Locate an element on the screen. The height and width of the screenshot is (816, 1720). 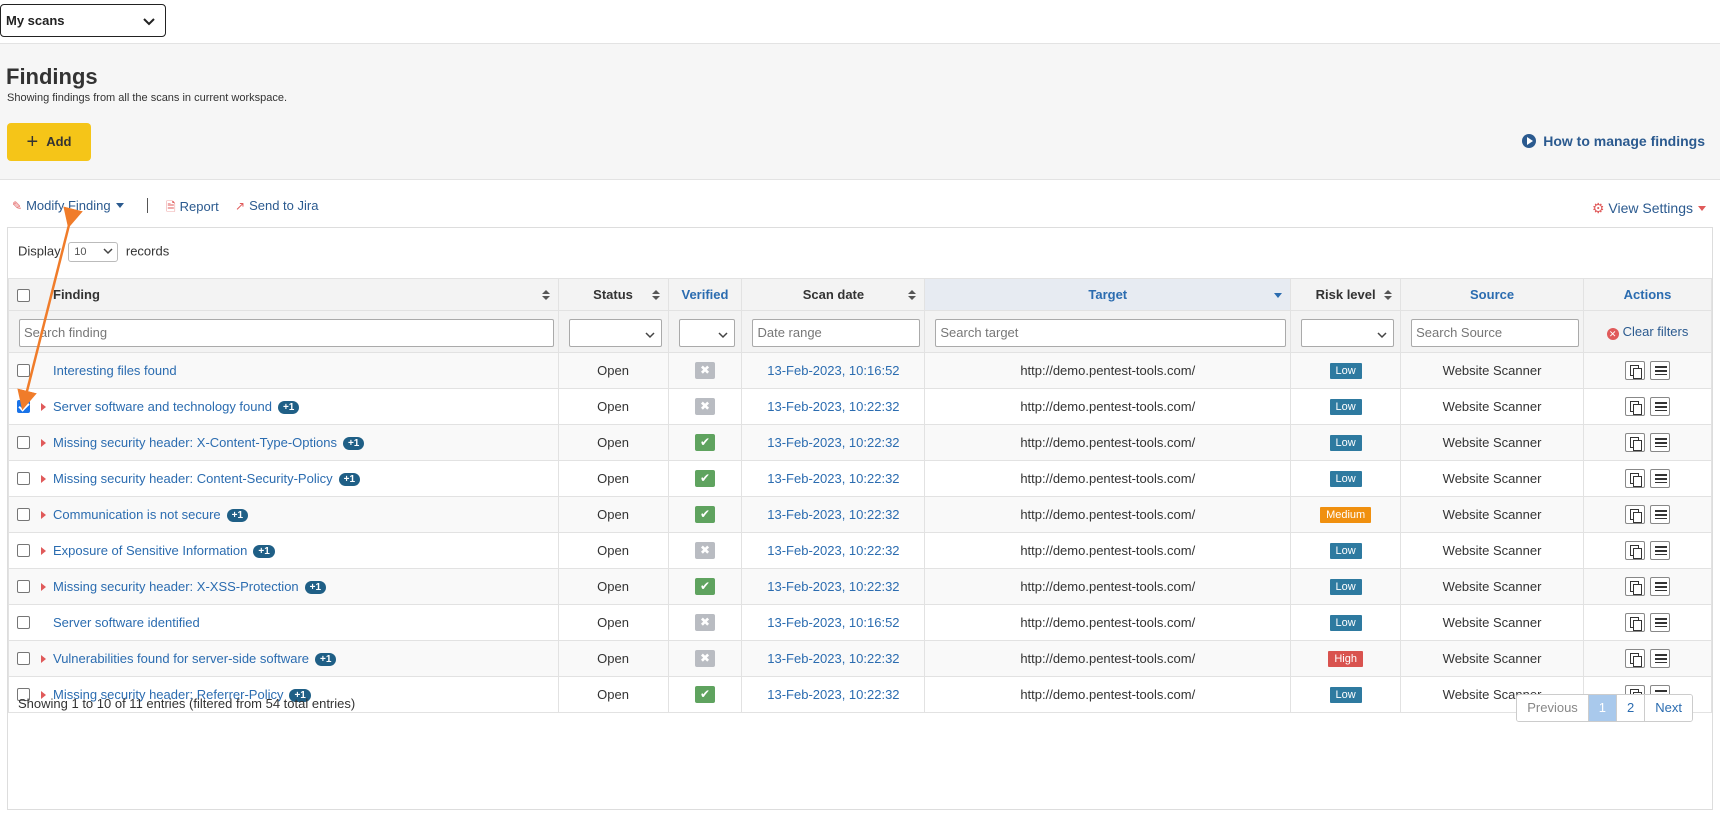
search-source-input: Search Source is located at coordinates (1495, 333).